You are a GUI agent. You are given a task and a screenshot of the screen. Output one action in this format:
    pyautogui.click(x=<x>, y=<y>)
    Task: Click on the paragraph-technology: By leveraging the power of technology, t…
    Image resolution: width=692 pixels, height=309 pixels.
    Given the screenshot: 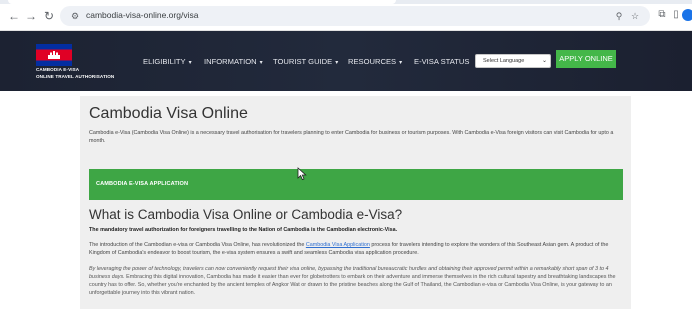 What is the action you would take?
    pyautogui.click(x=352, y=281)
    